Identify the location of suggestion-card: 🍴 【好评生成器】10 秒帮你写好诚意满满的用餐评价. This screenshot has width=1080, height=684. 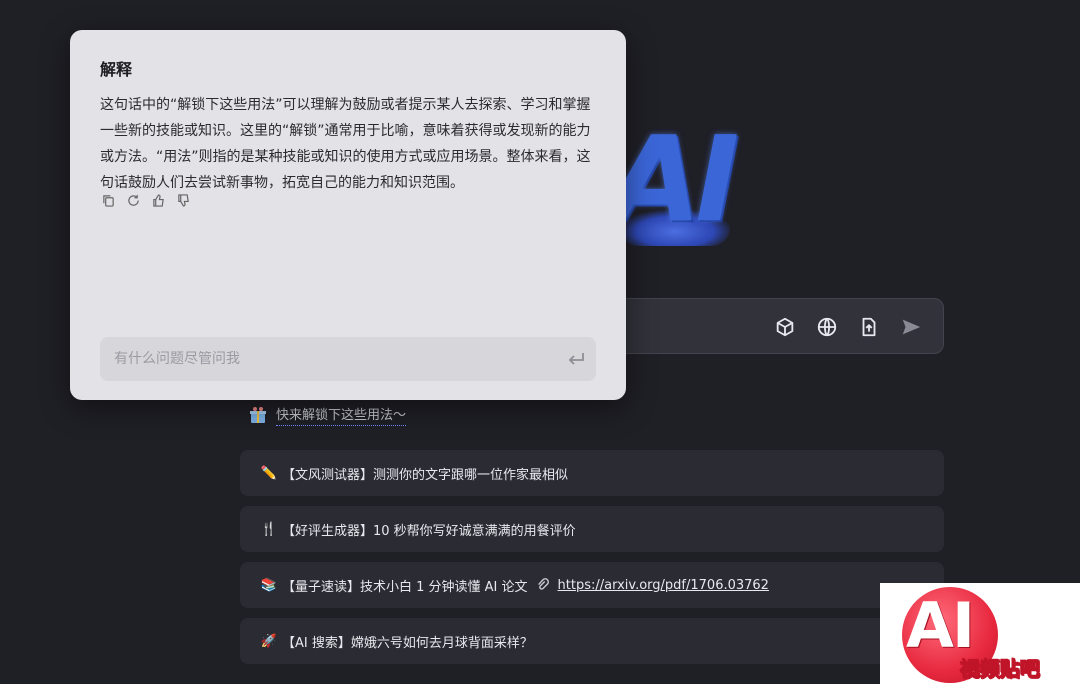
(592, 529).